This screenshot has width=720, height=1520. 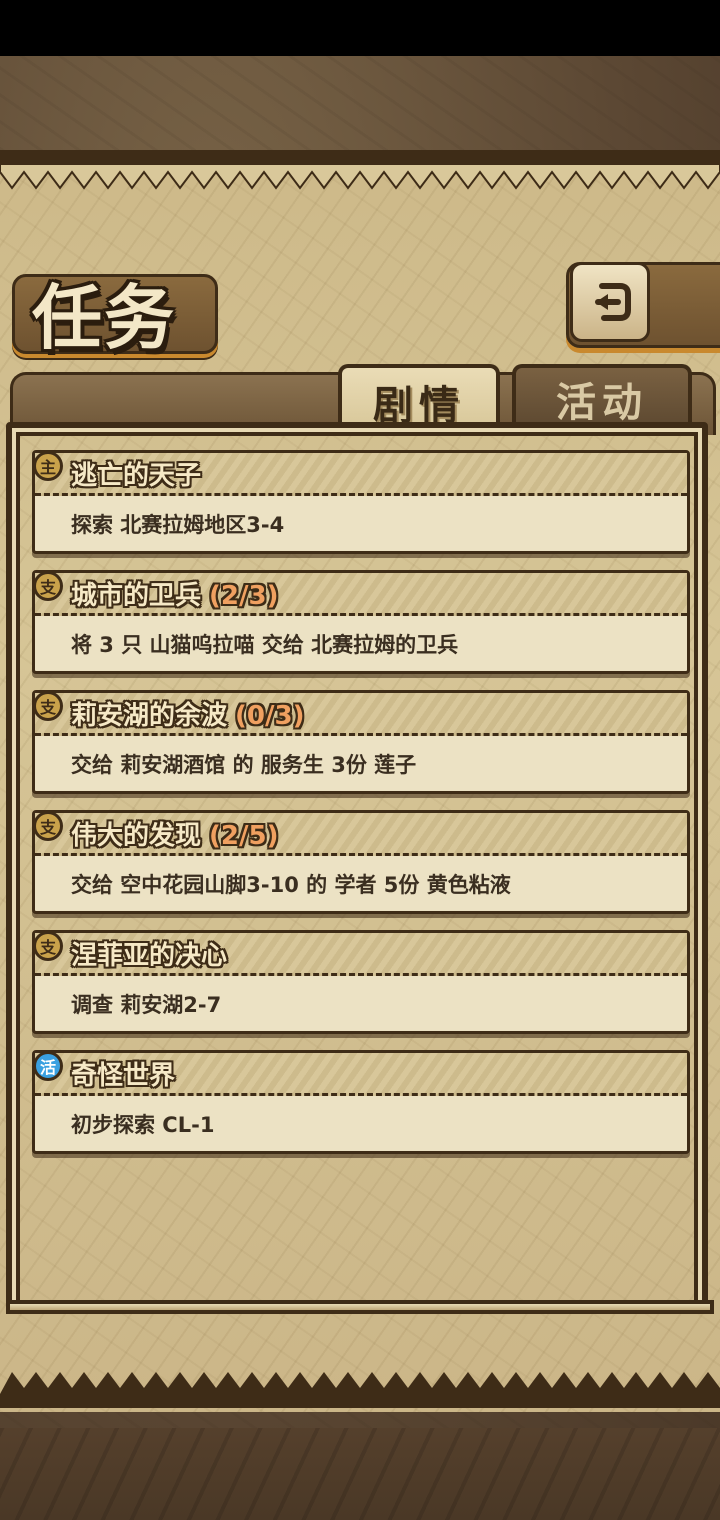 I want to click on bottom-map-band, so click(x=360, y=1474).